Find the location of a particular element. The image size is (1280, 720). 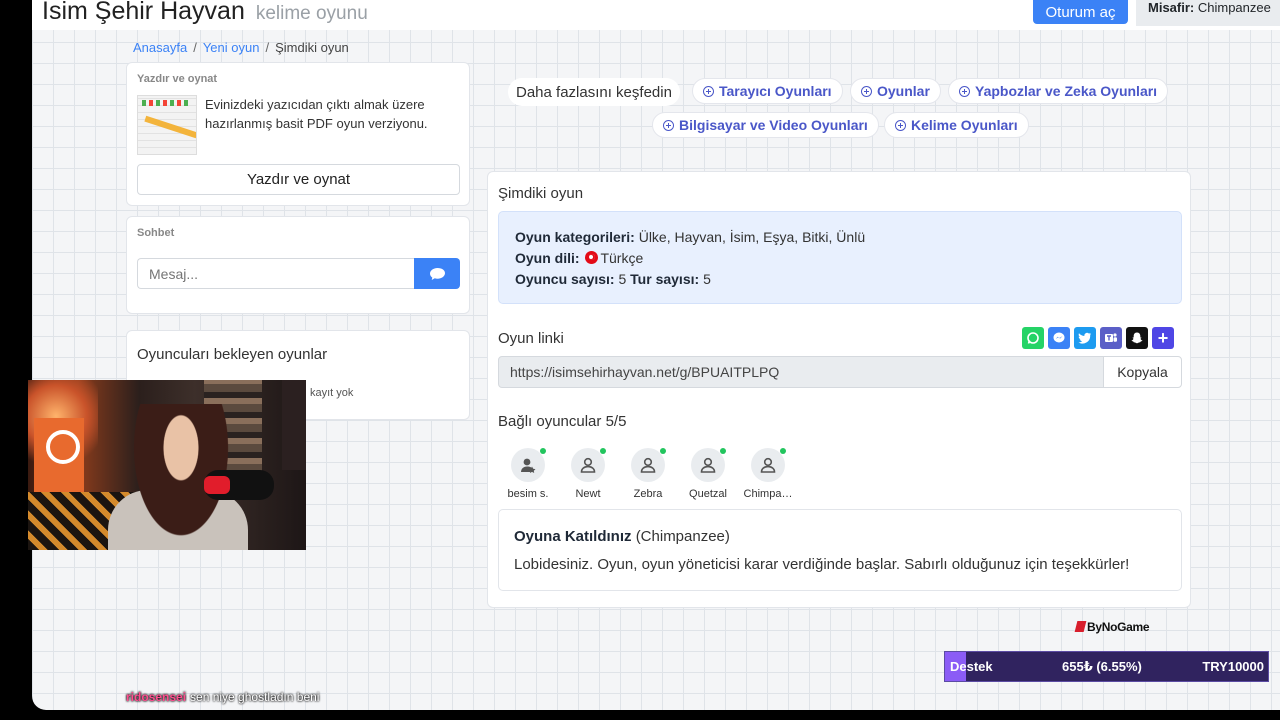

brand-title: Isim Şehir Hayvan is located at coordinates (143, 12).